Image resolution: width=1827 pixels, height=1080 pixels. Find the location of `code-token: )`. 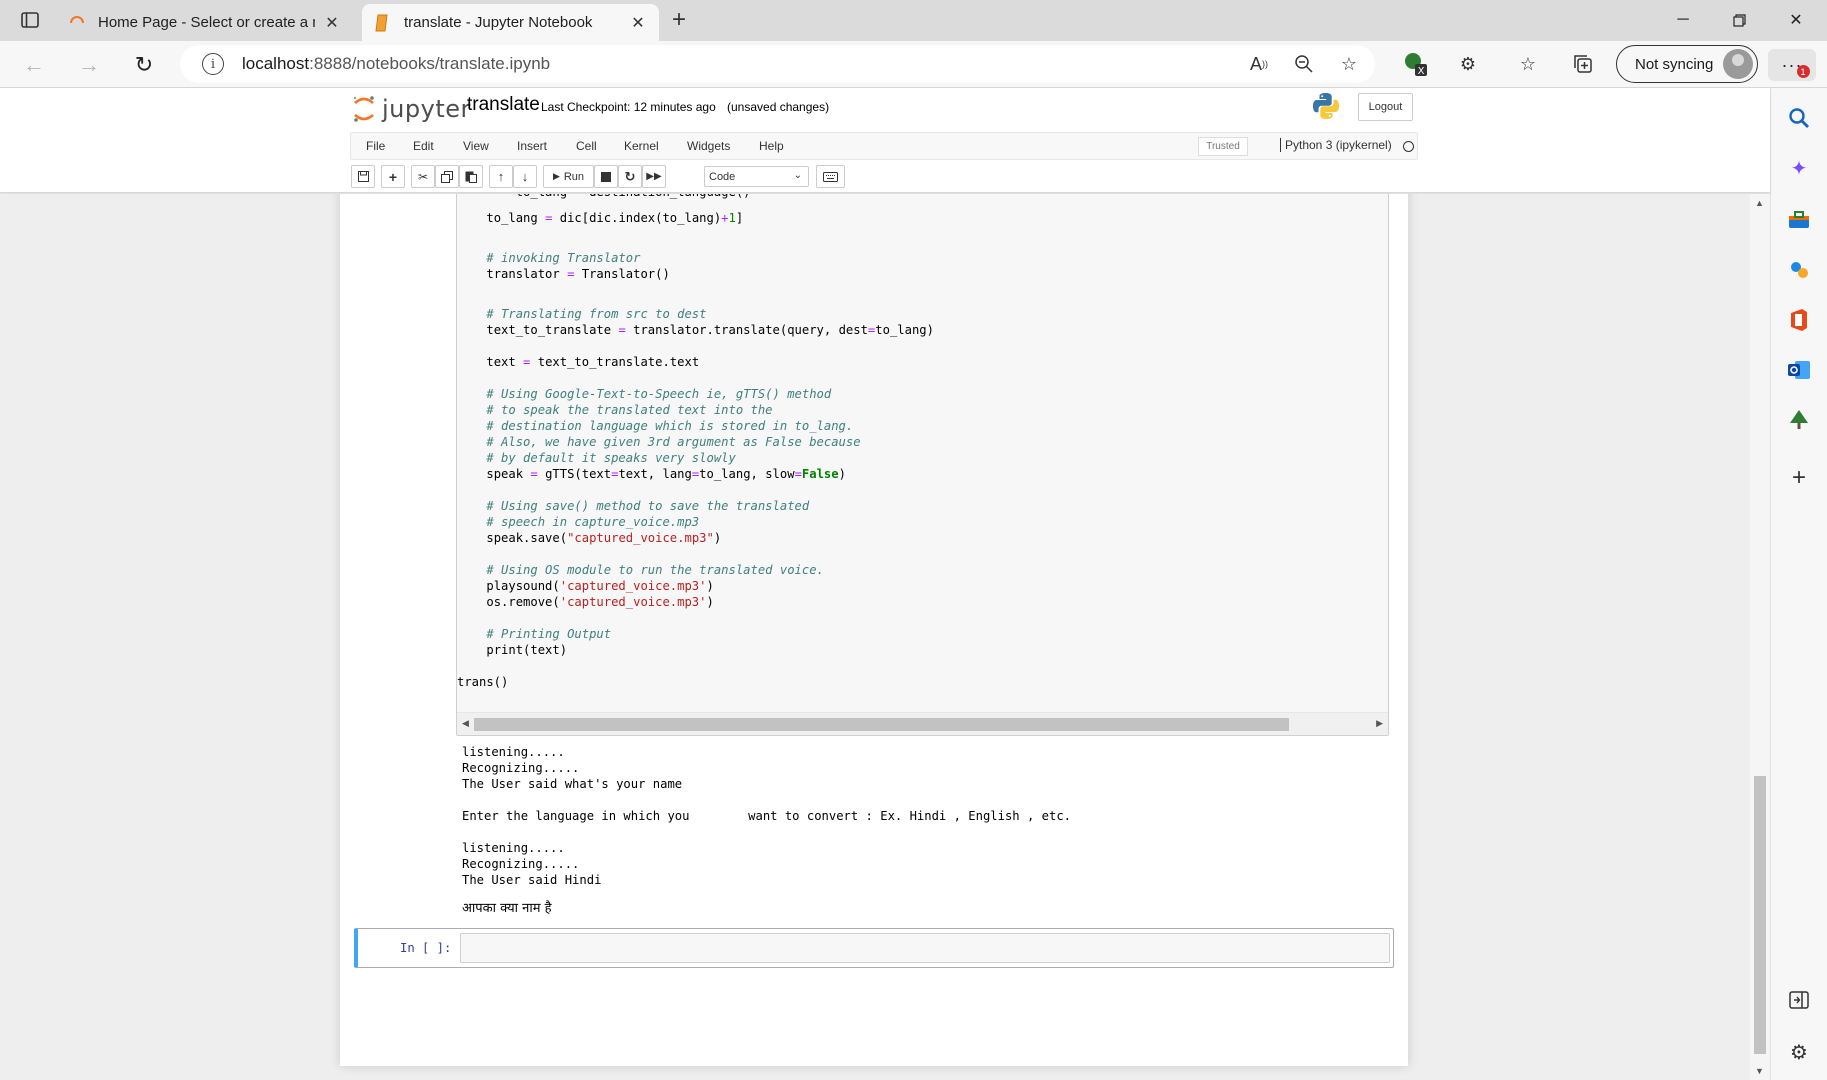

code-token: ) is located at coordinates (710, 586).